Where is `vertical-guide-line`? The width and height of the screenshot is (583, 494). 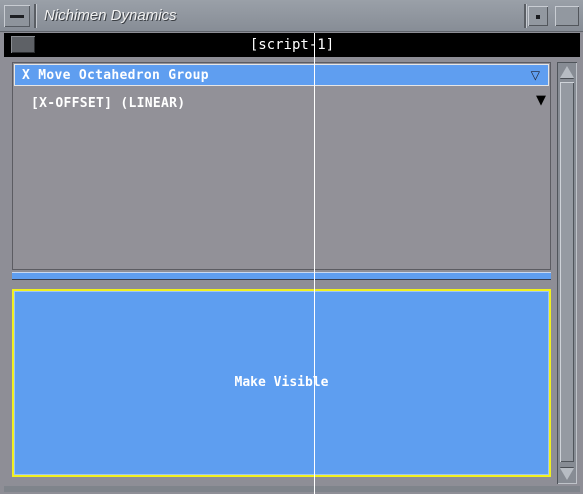
vertical-guide-line is located at coordinates (314, 263).